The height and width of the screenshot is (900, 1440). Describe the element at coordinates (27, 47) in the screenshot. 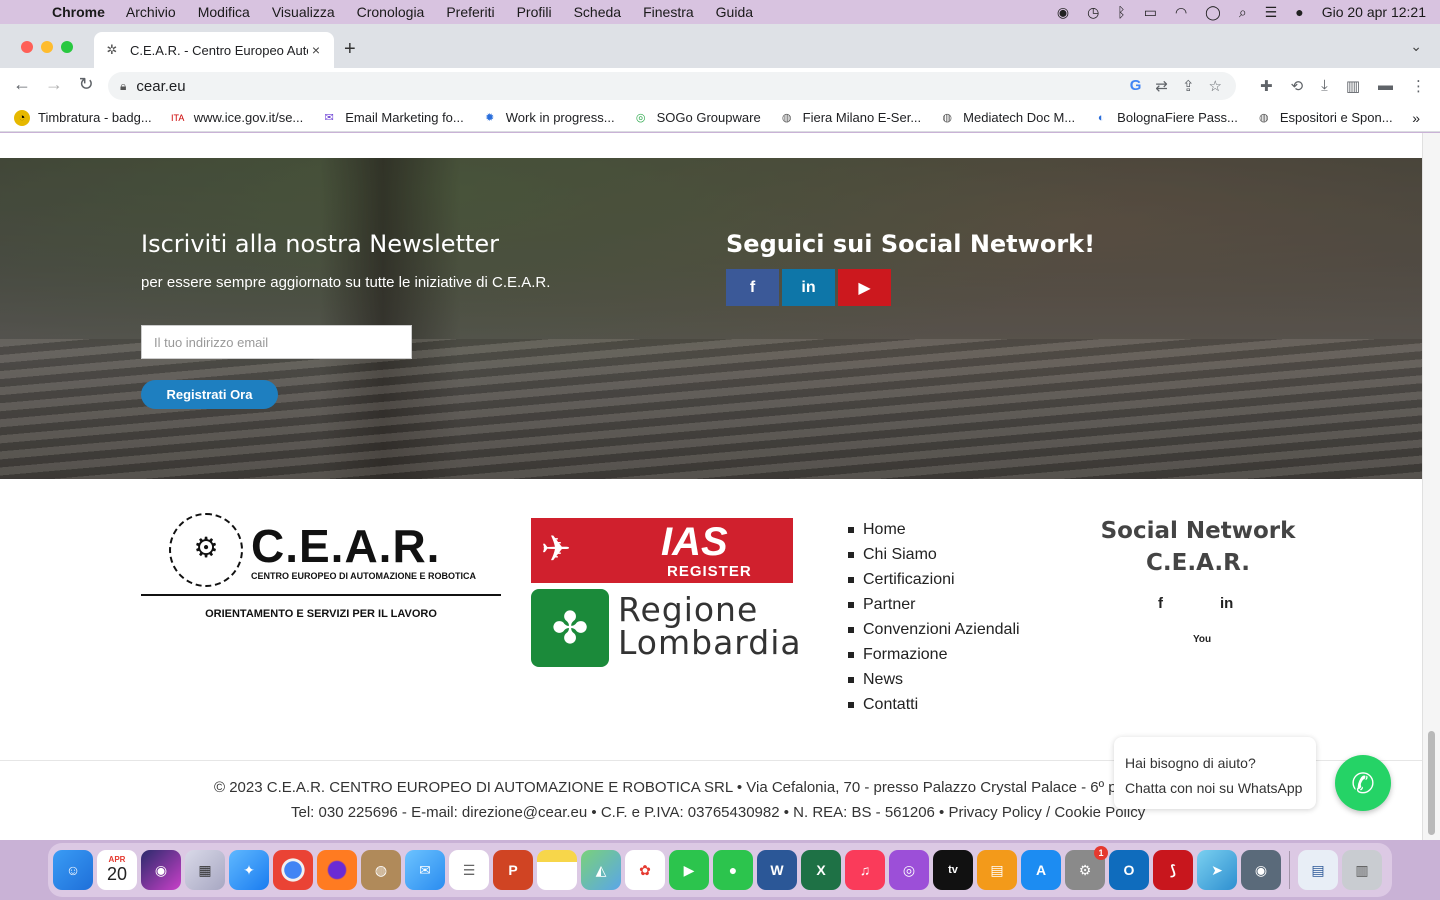

I see `window-close-button` at that location.